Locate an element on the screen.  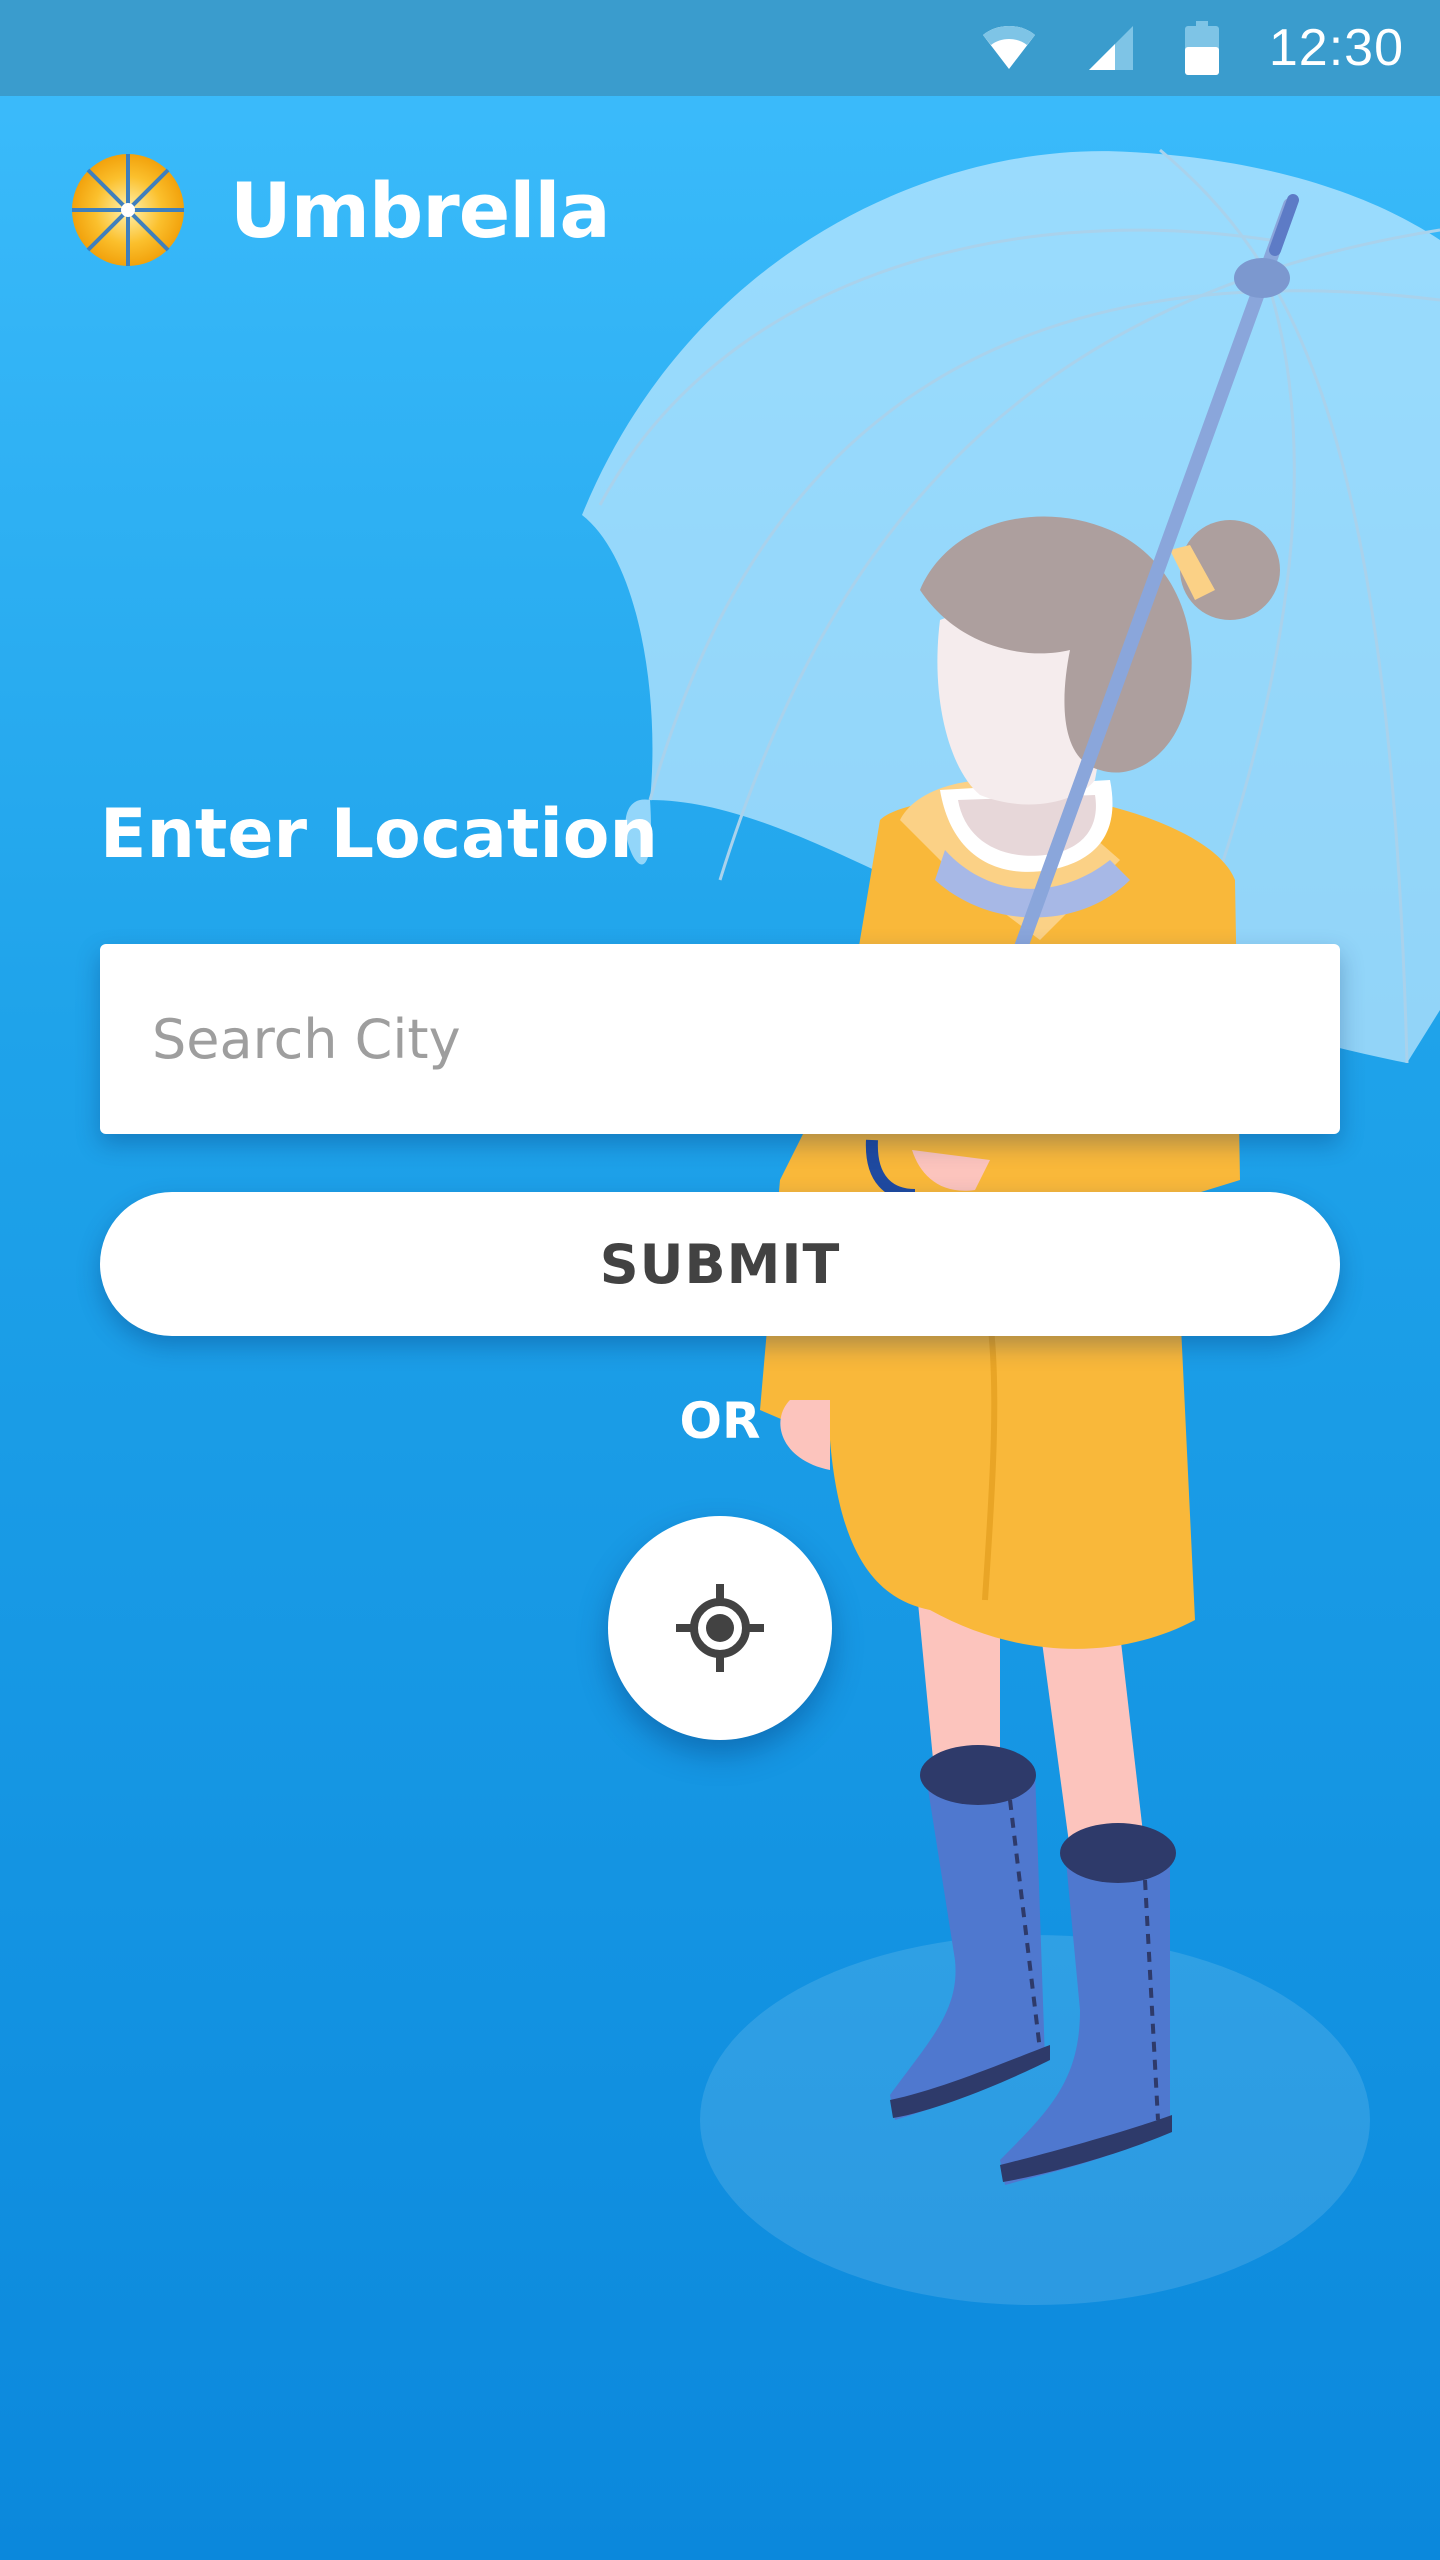
boots-group is located at coordinates (1033, 1965).